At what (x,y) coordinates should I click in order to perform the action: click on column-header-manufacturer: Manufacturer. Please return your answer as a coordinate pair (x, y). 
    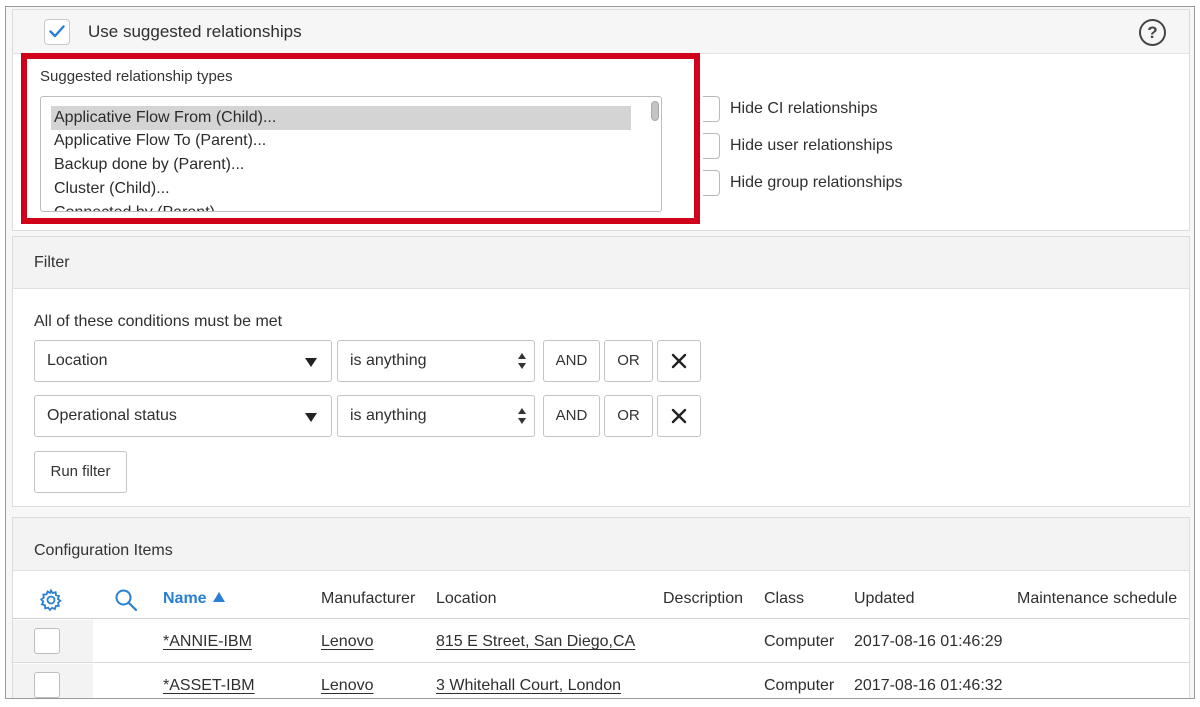
    Looking at the image, I should click on (368, 599).